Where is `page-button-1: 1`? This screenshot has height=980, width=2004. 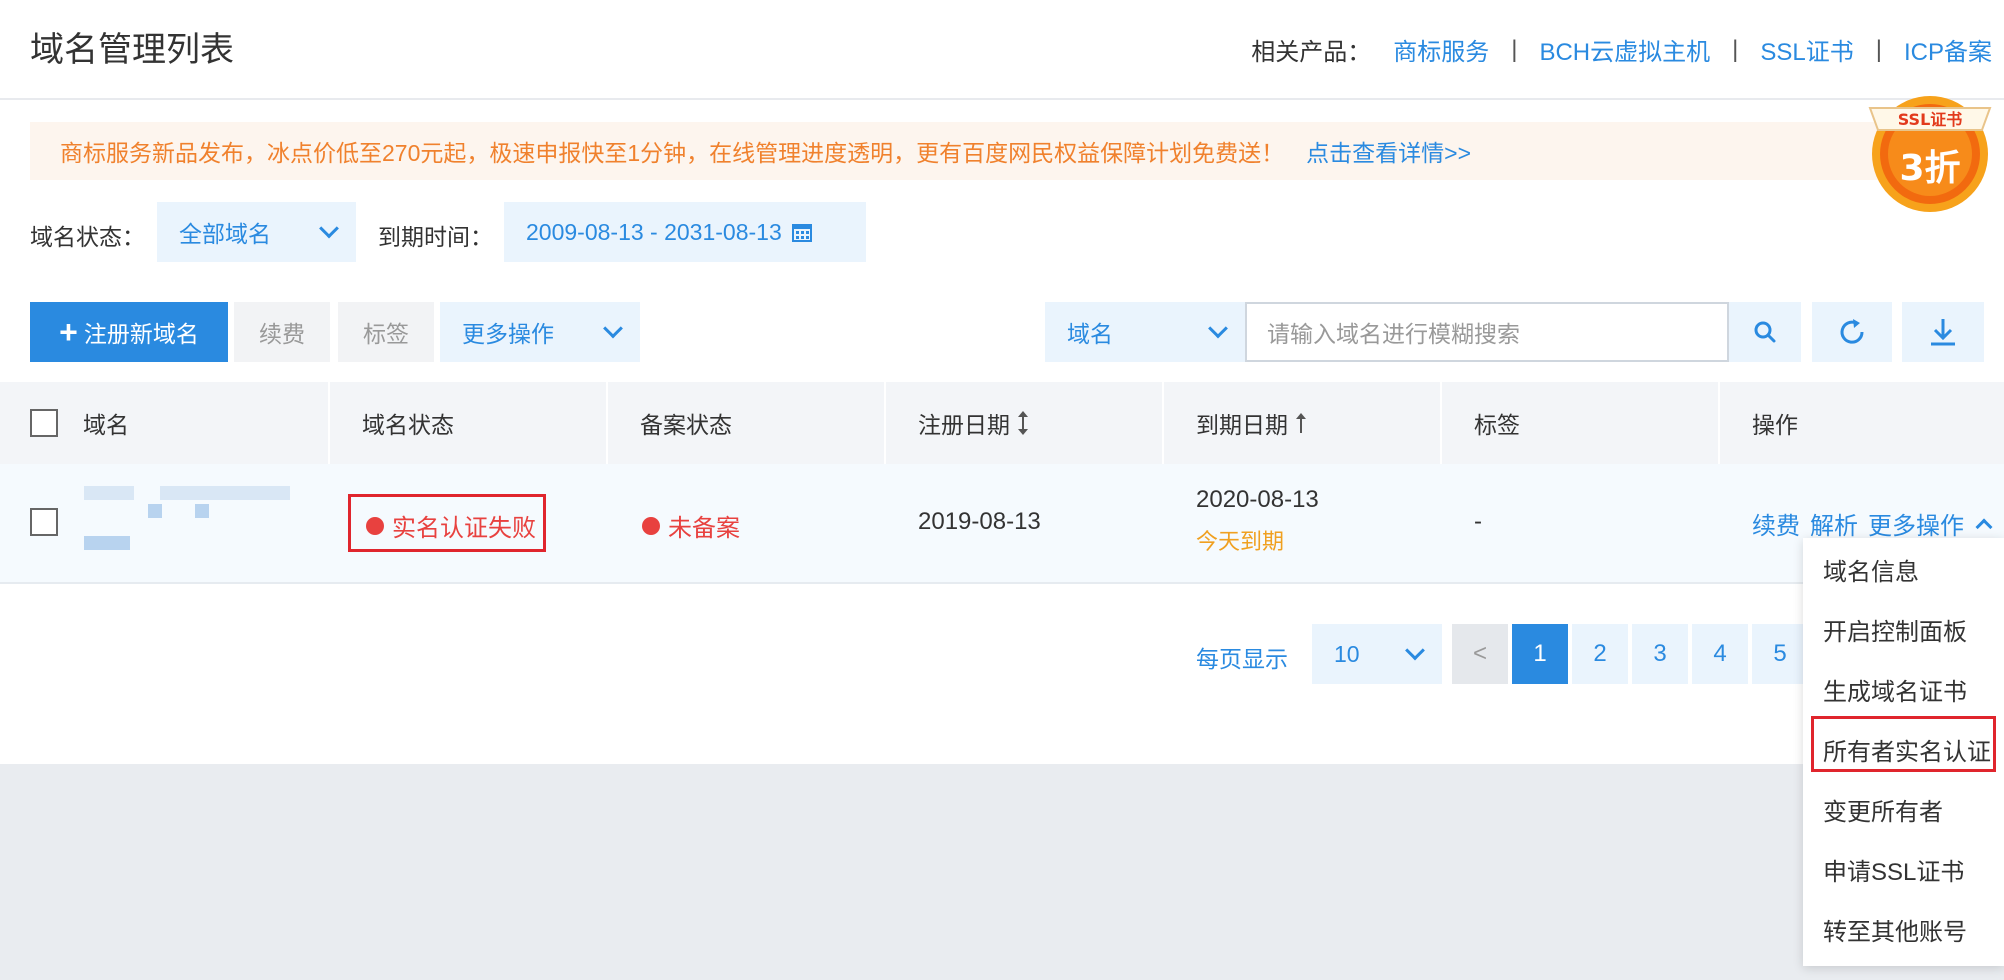 page-button-1: 1 is located at coordinates (1540, 654).